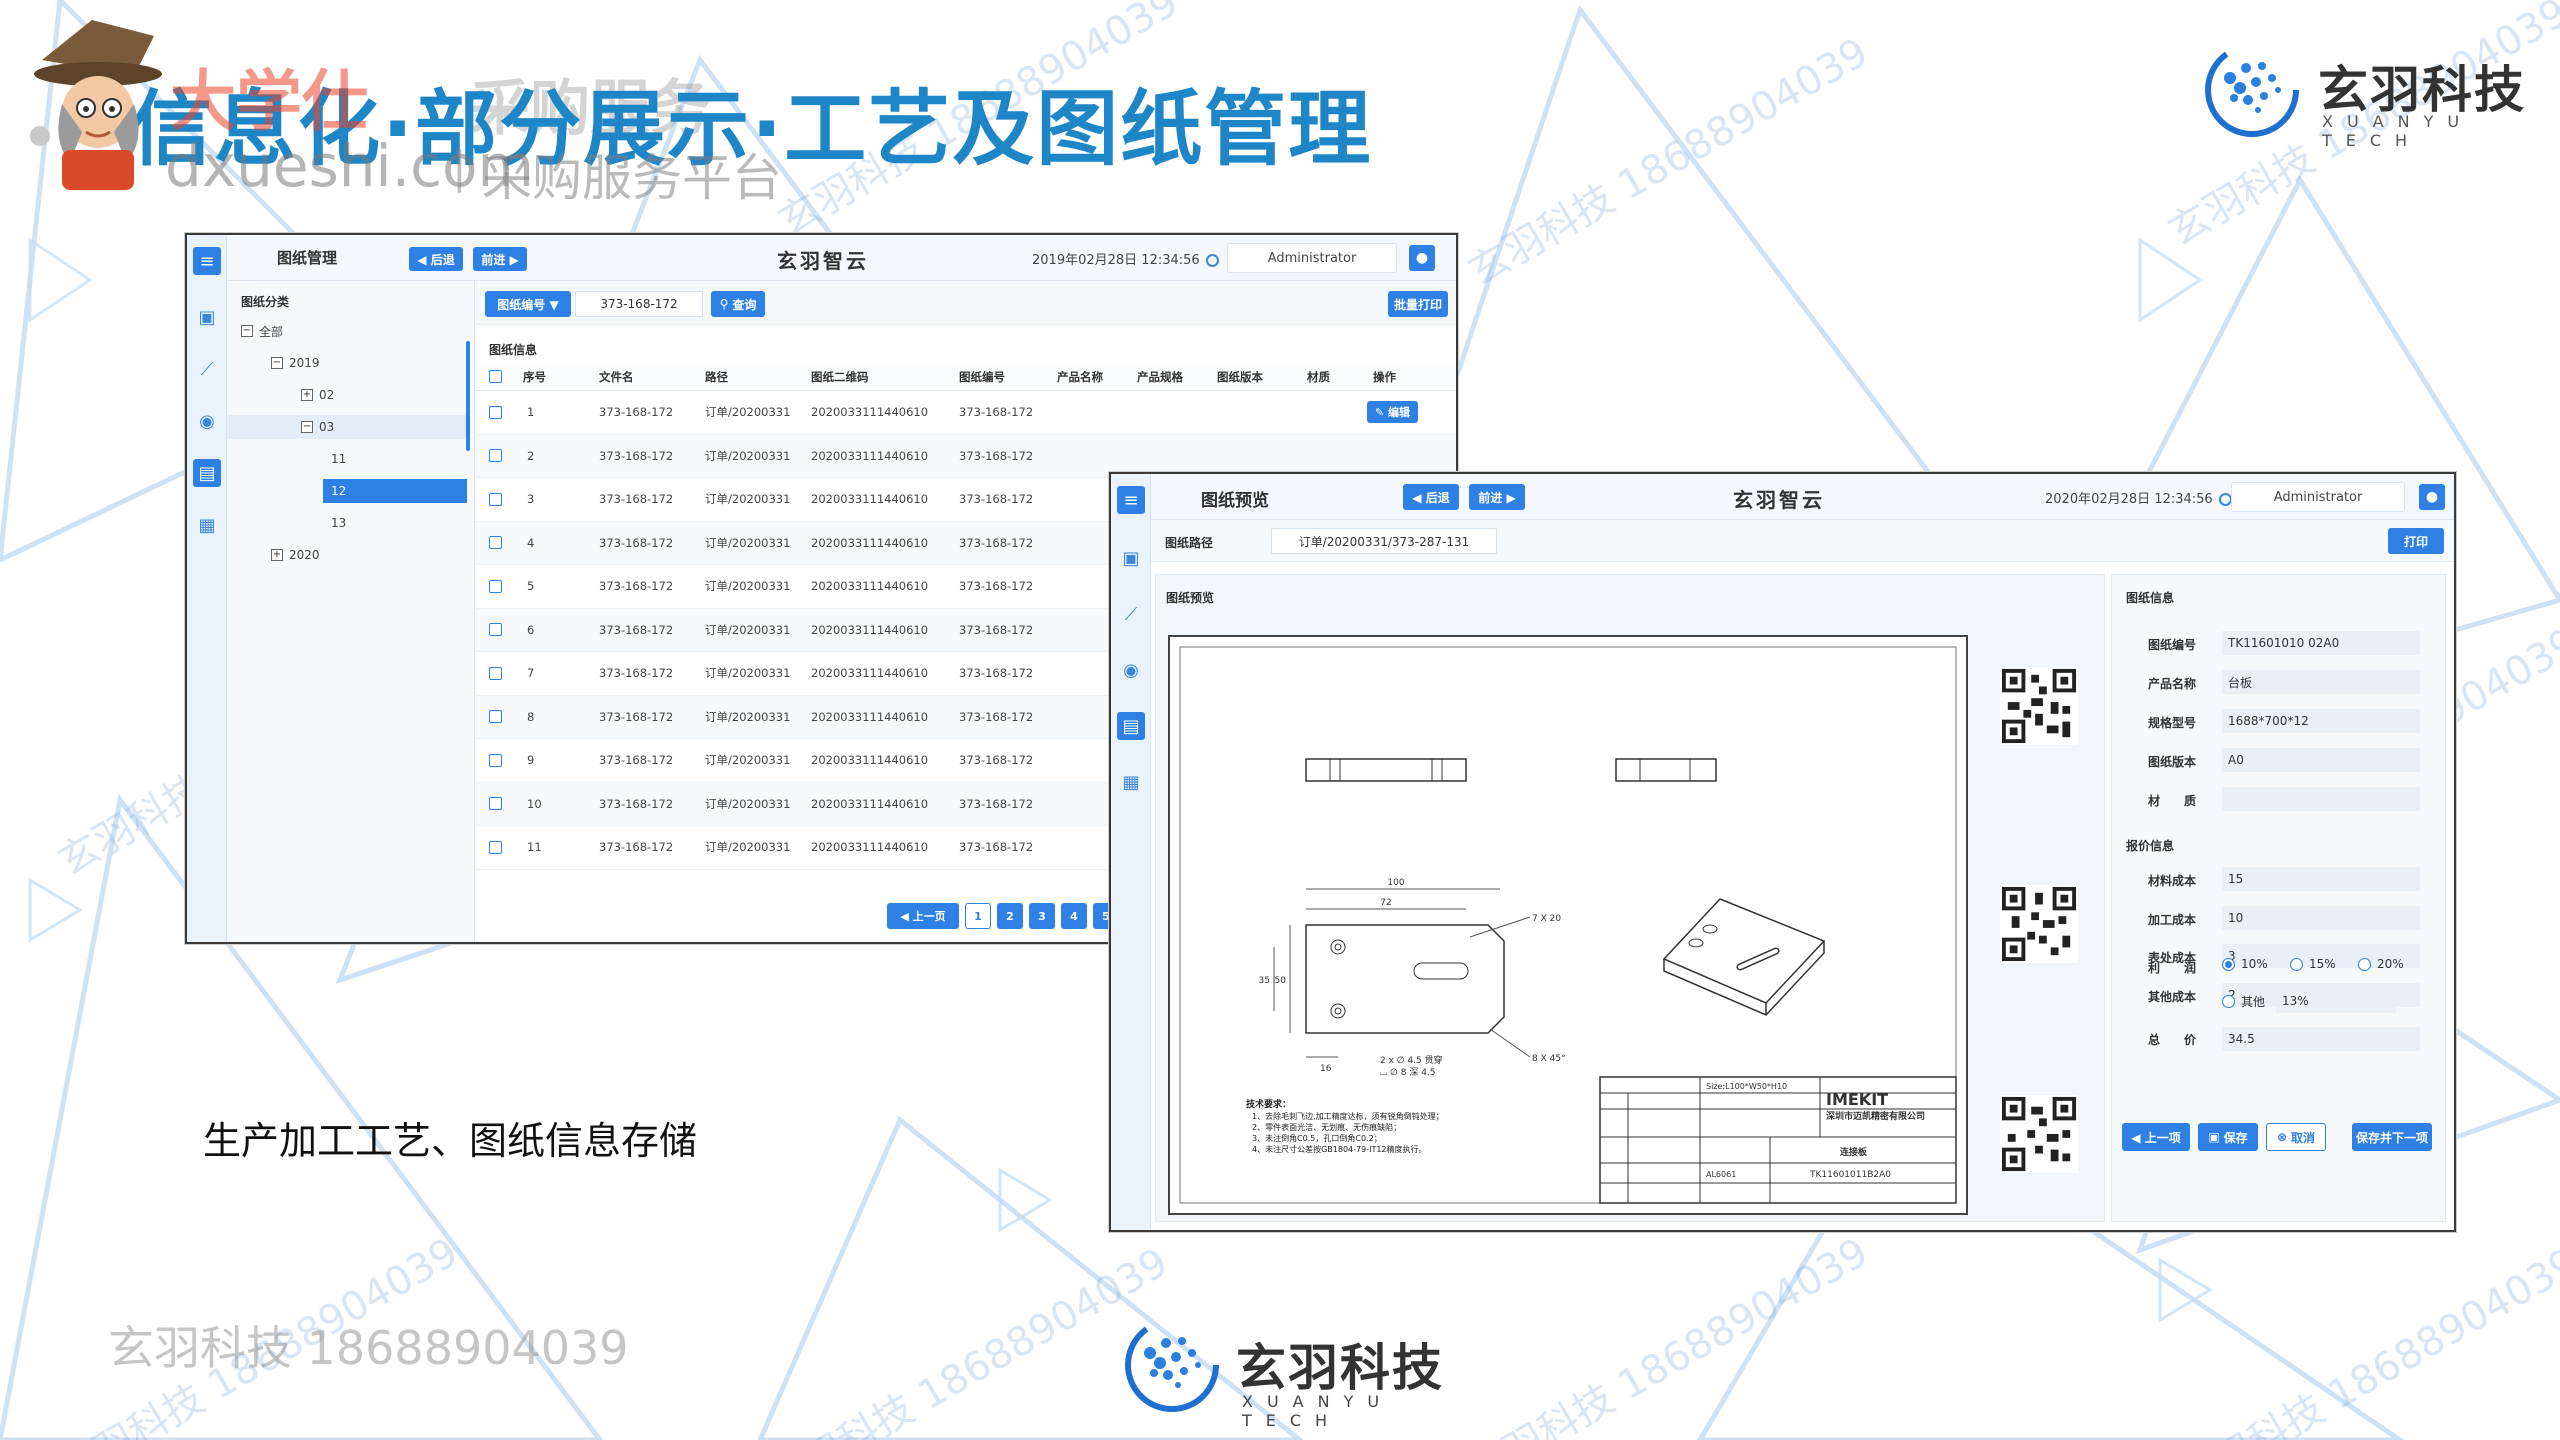 This screenshot has width=2560, height=1440. I want to click on category-tree: 图纸分类 − 全部 −2019 +02 −03 11 12 13 +2020, so click(351, 611).